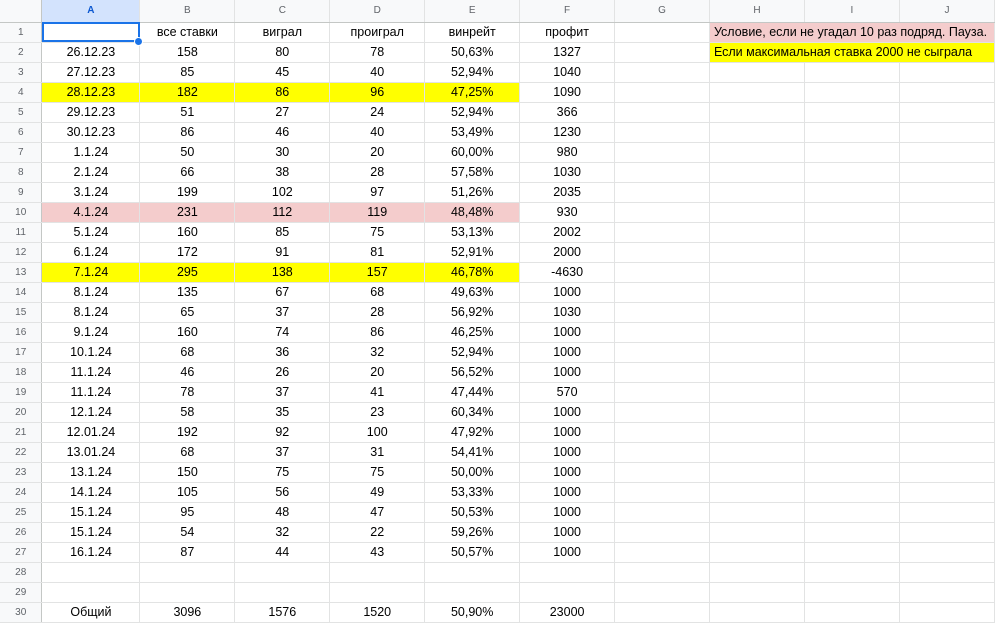 The image size is (995, 627). What do you see at coordinates (21, 312) in the screenshot?
I see `row-header: 15` at bounding box center [21, 312].